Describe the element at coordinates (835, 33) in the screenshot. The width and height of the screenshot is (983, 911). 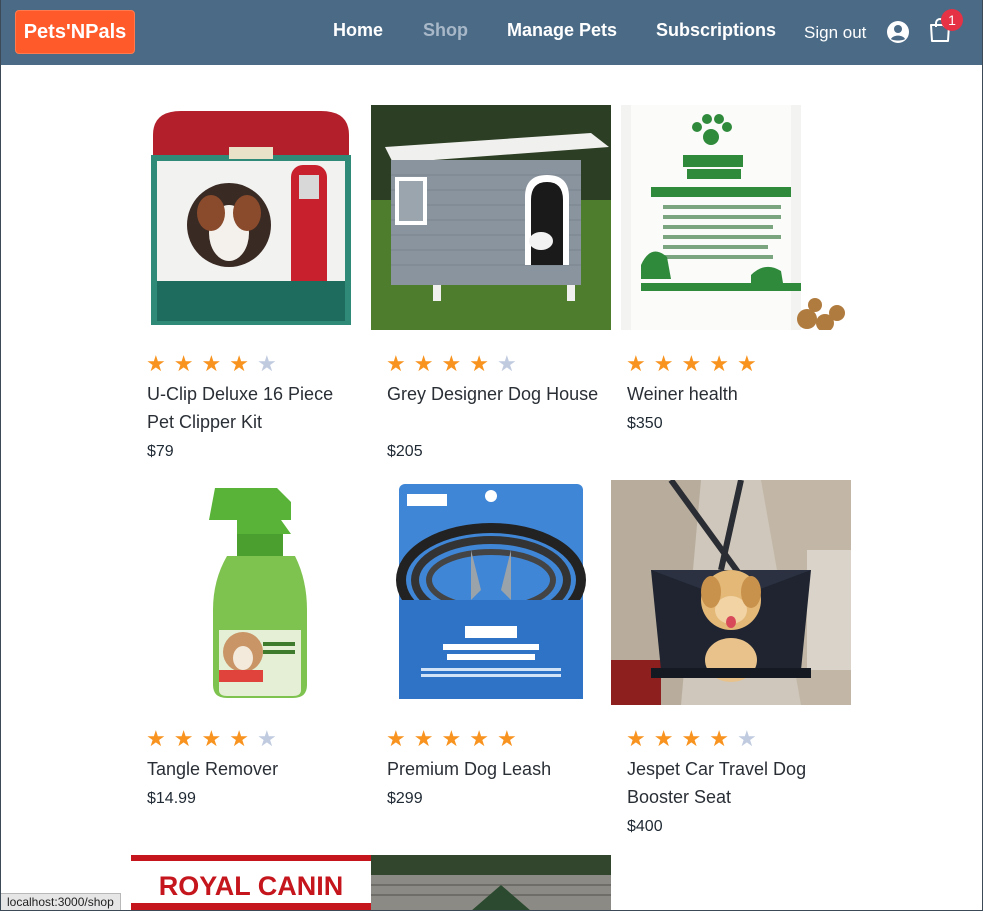
I see `sign-out-link: Sign out` at that location.